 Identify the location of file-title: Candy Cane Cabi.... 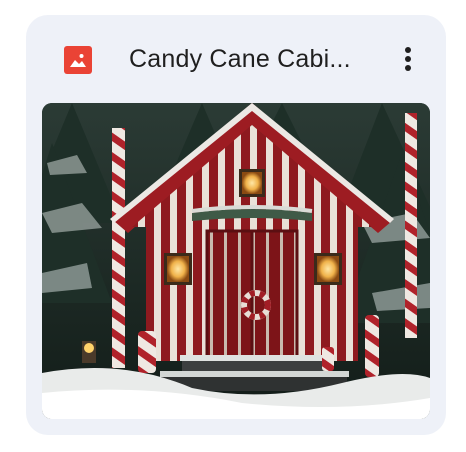
(240, 59).